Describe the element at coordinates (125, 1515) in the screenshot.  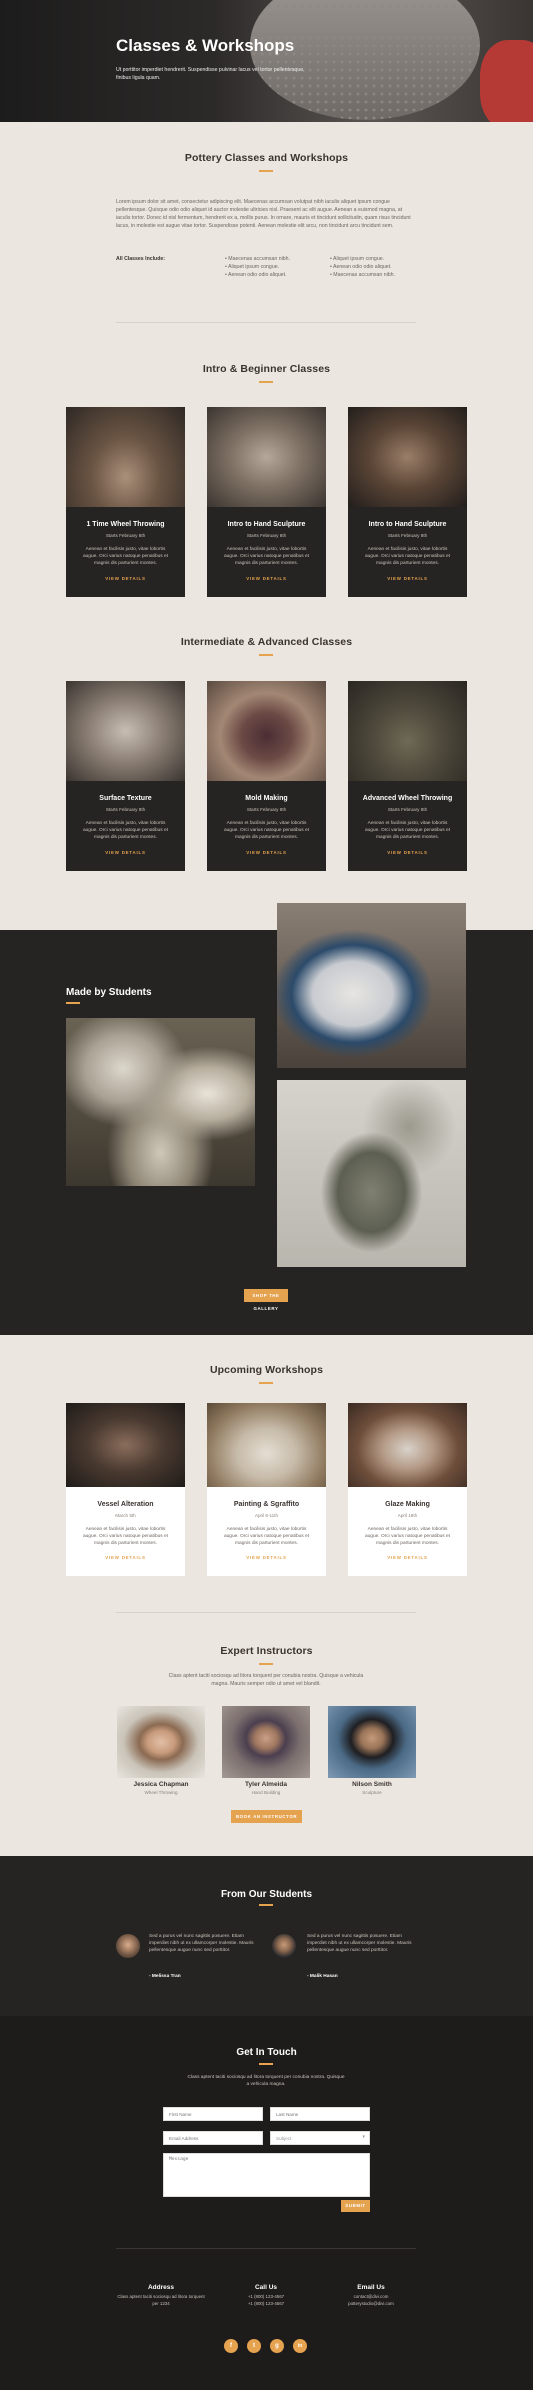
I see `workshop-card-date: March 5th` at that location.